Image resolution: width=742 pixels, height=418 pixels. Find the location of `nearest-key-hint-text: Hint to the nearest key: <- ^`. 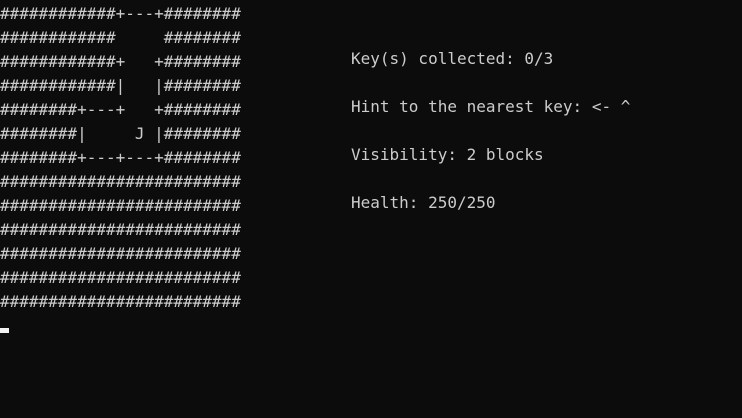

nearest-key-hint-text: Hint to the nearest key: <- ^ is located at coordinates (491, 106).